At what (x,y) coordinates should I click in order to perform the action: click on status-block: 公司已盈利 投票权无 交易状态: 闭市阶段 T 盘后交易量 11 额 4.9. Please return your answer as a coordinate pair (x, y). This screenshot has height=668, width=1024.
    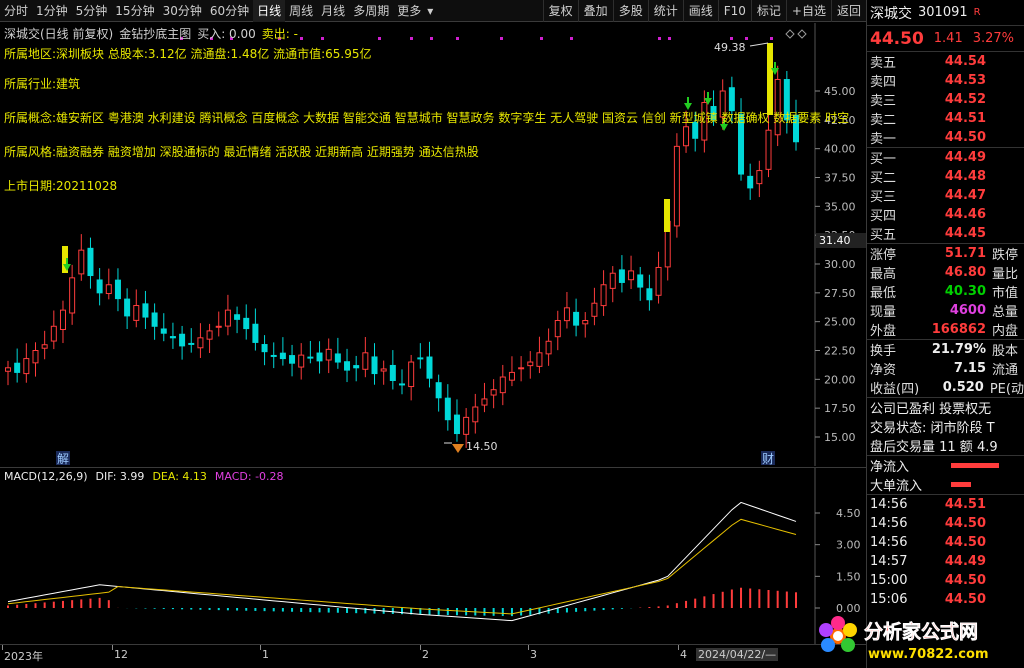
    Looking at the image, I should click on (945, 426).